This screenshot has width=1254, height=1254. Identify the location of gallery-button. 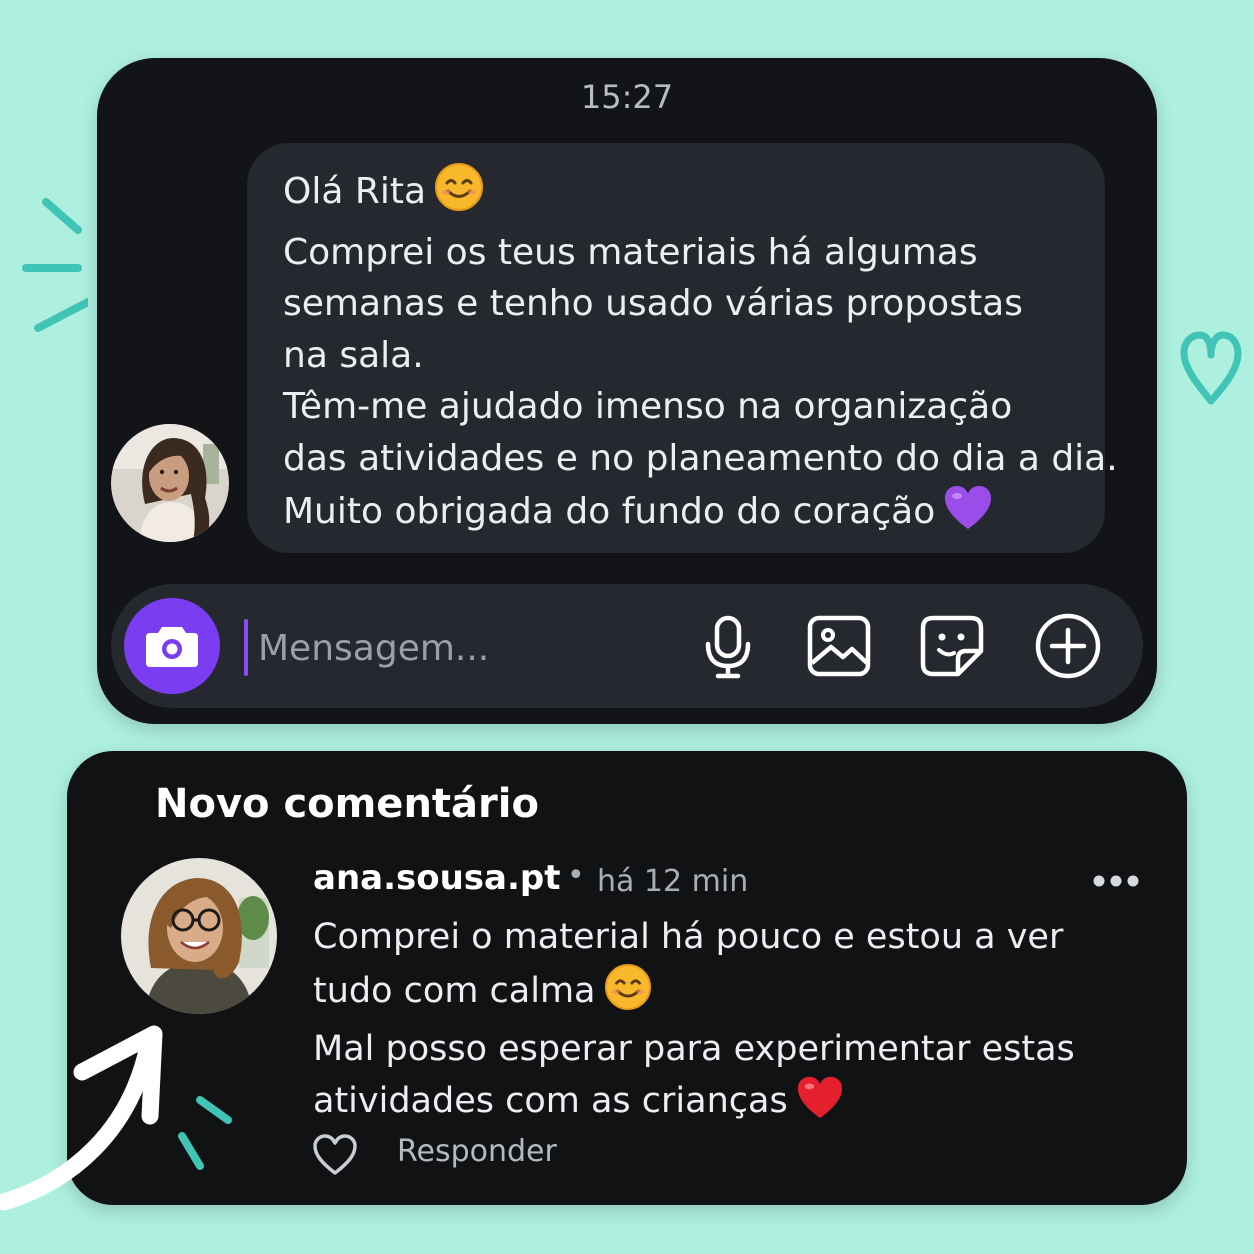
(839, 646).